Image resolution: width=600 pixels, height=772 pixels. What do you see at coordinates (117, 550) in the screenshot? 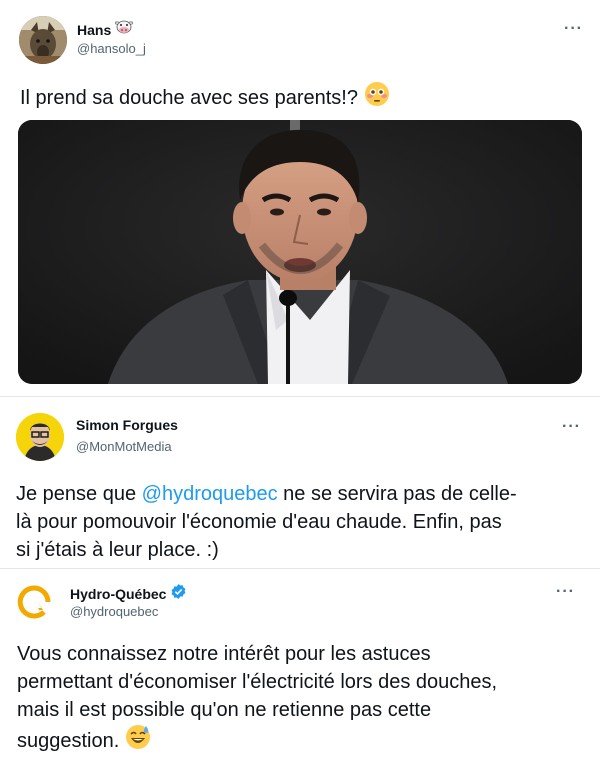
I see `text-line: si j'étais à leur place. :)` at bounding box center [117, 550].